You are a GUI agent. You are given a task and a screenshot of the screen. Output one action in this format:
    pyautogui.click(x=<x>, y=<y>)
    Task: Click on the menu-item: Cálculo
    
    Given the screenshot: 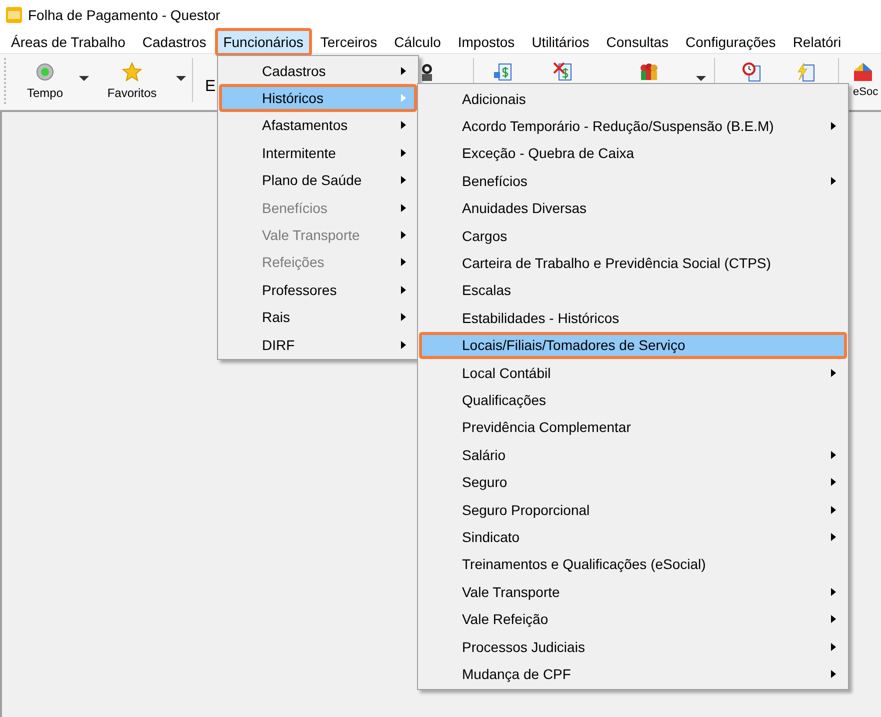 What is the action you would take?
    pyautogui.click(x=418, y=42)
    